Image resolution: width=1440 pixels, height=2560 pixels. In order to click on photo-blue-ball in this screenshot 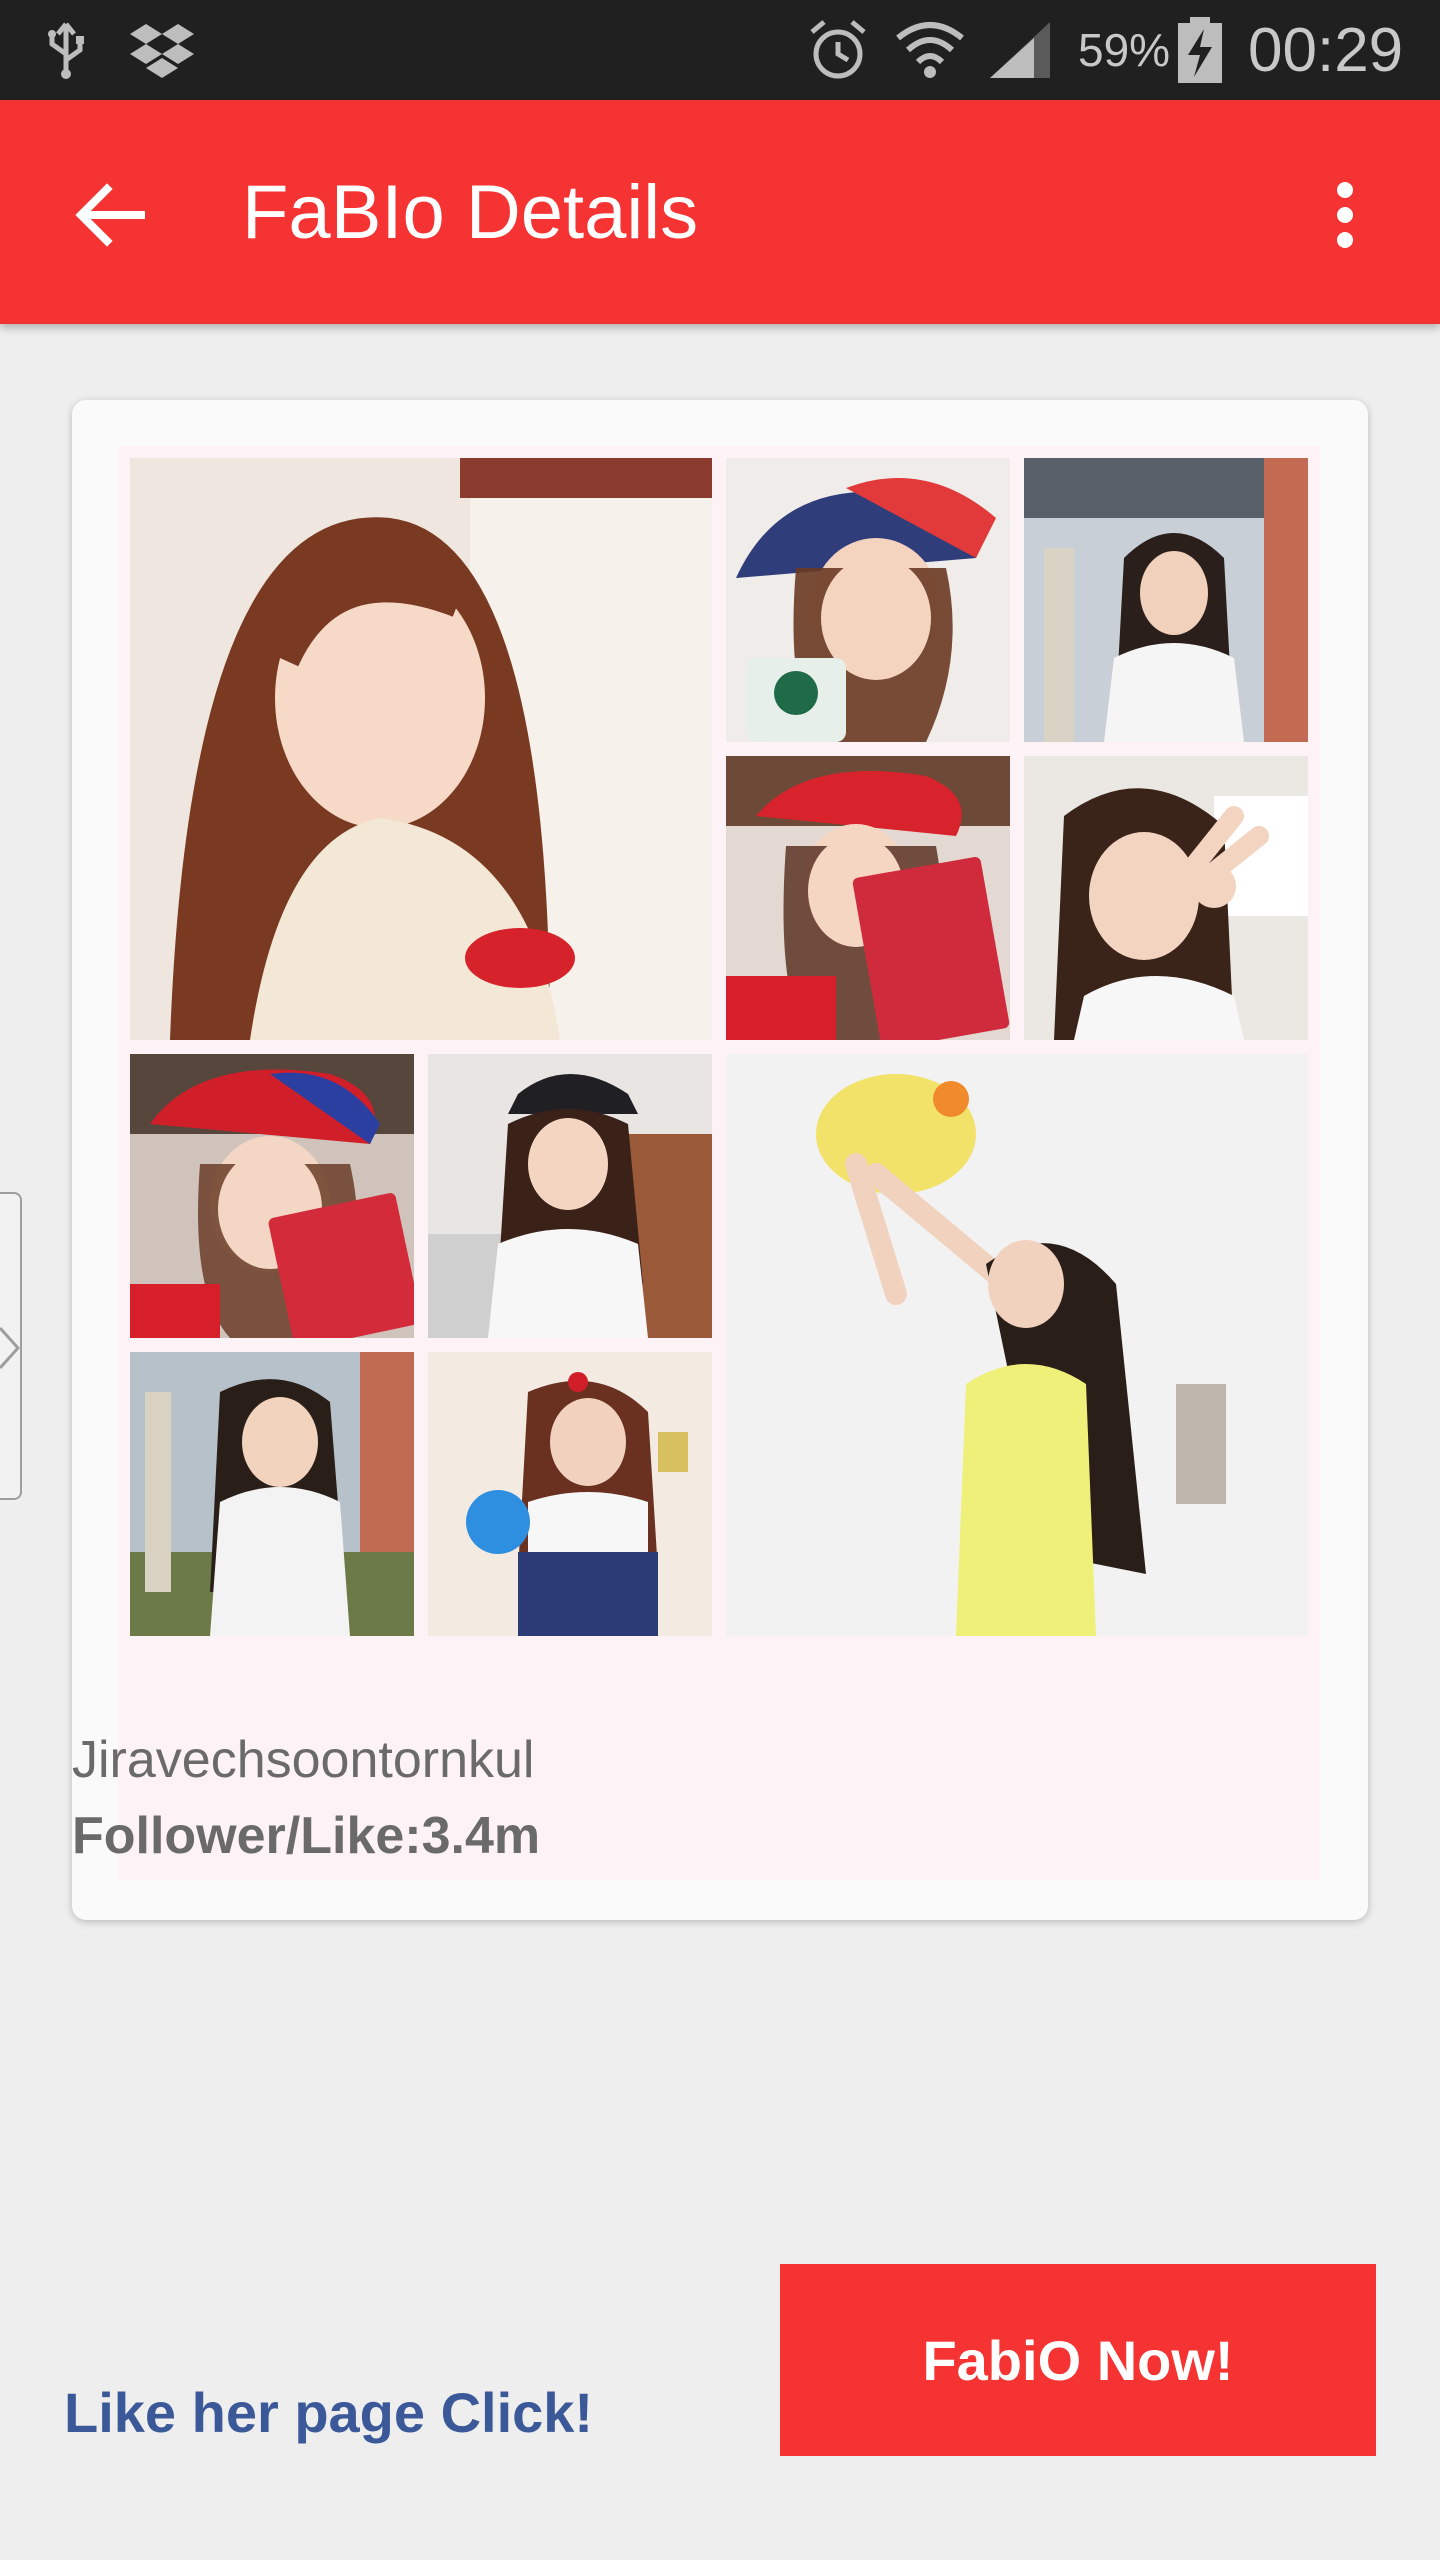, I will do `click(570, 1494)`.